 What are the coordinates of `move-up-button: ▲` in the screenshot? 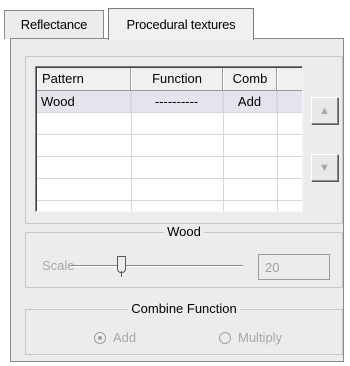 It's located at (324, 110).